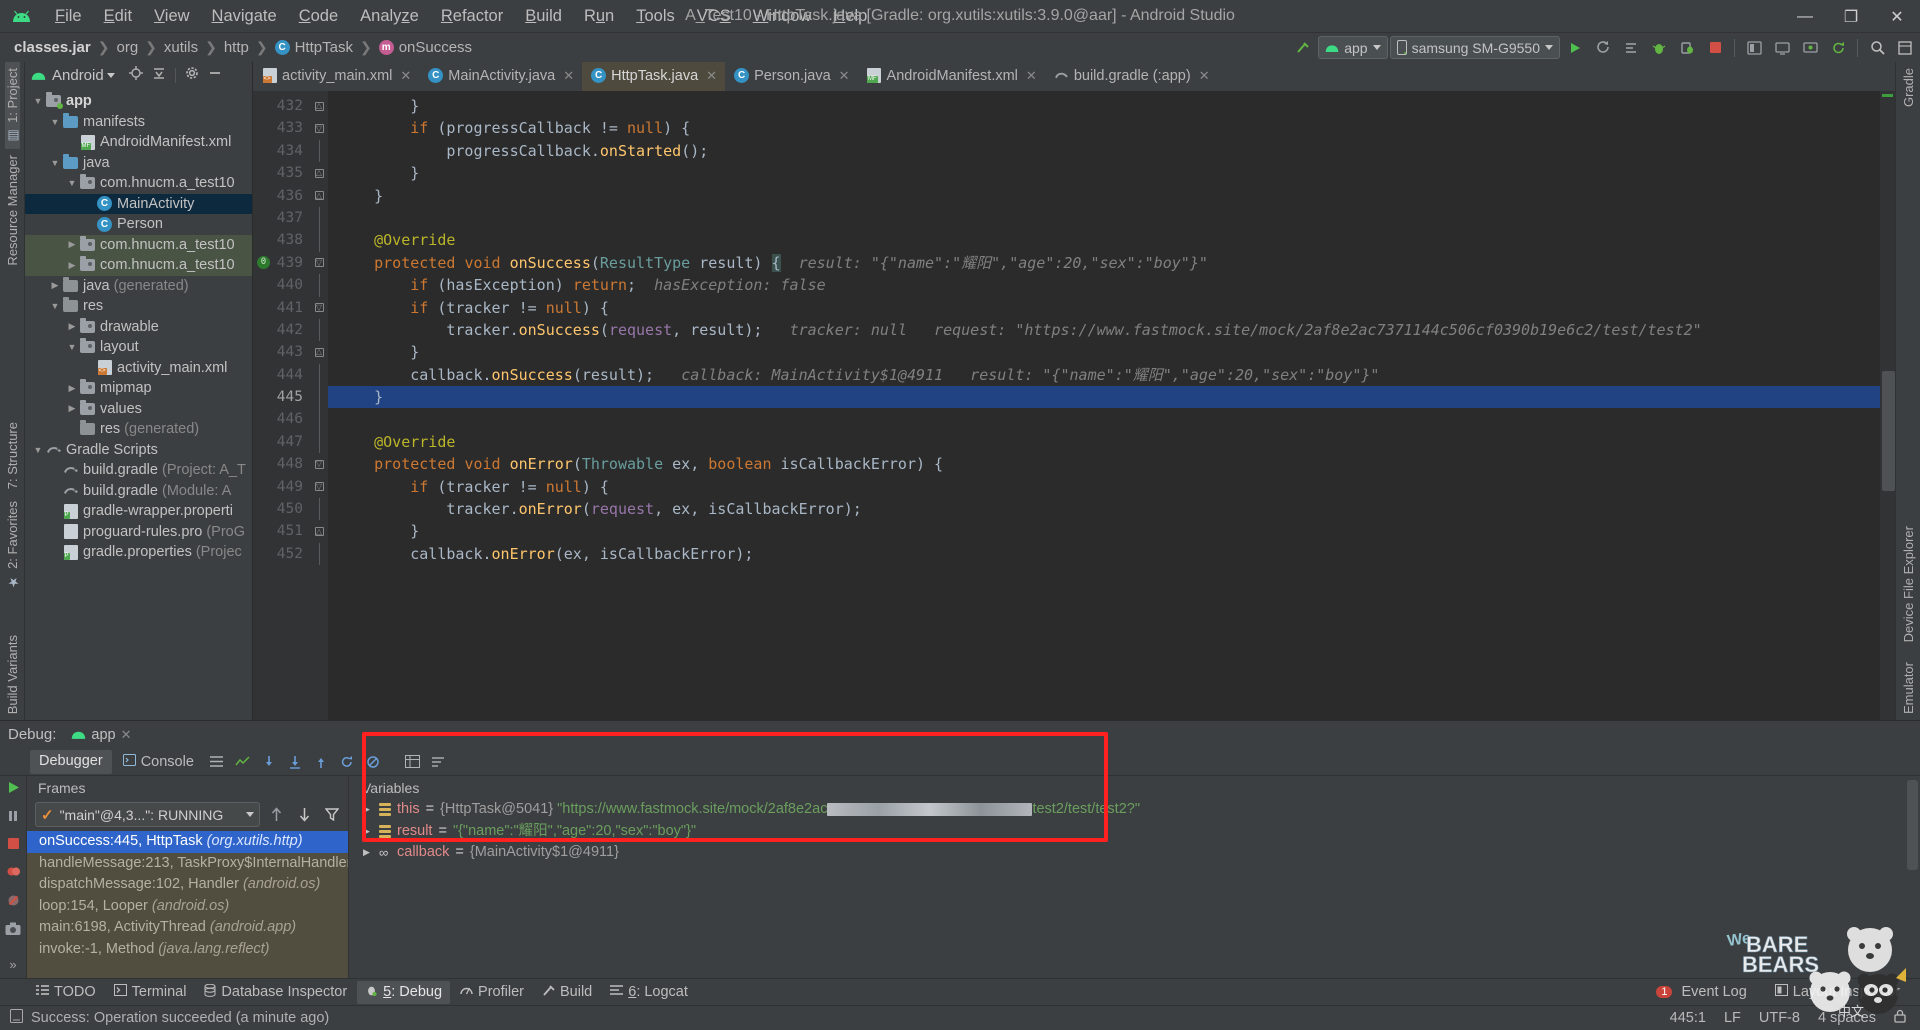  What do you see at coordinates (281, 531) in the screenshot?
I see `line-number: 451` at bounding box center [281, 531].